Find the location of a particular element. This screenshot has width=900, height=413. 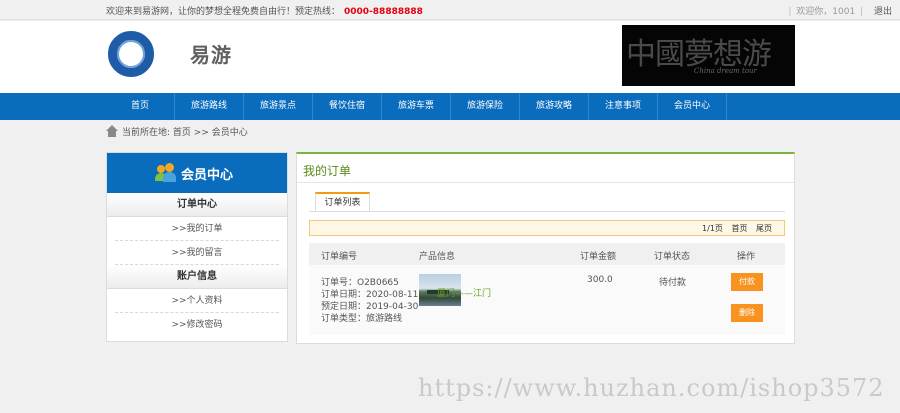

welcome-text: 欢迎来到易游网，让你的梦想全程免费自由行！预定热线： 0000-88888888 is located at coordinates (264, 10).